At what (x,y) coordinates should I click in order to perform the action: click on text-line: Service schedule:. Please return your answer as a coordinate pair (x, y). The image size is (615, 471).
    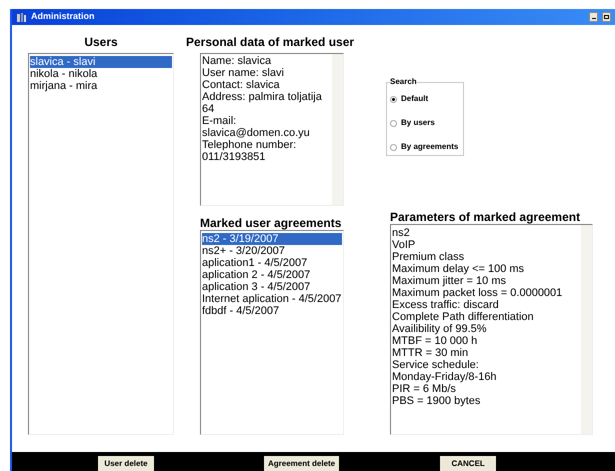
    Looking at the image, I should click on (436, 365).